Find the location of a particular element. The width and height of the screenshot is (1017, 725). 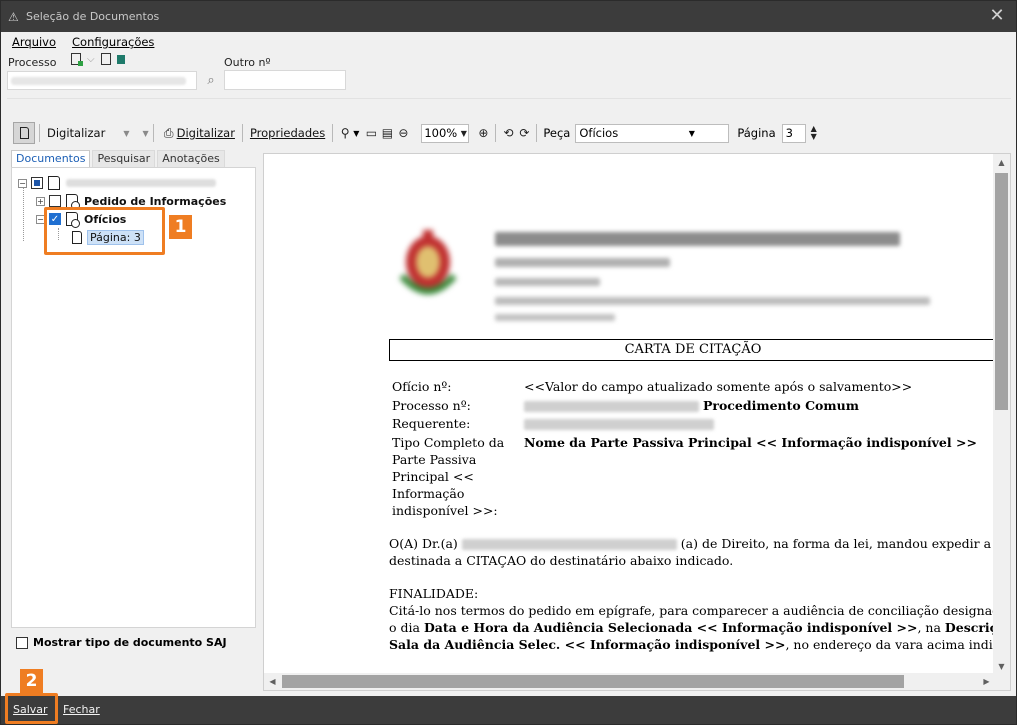

redacted-value is located at coordinates (98, 81).